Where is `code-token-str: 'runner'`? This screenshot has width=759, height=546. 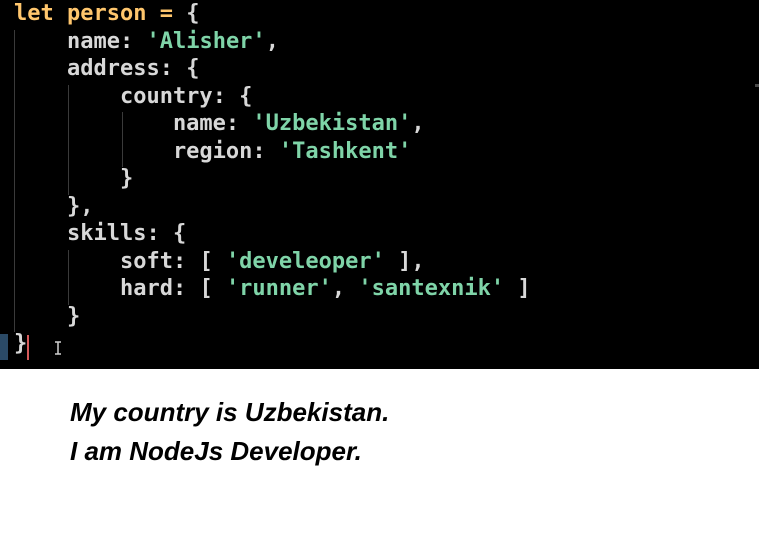
code-token-str: 'runner' is located at coordinates (278, 288).